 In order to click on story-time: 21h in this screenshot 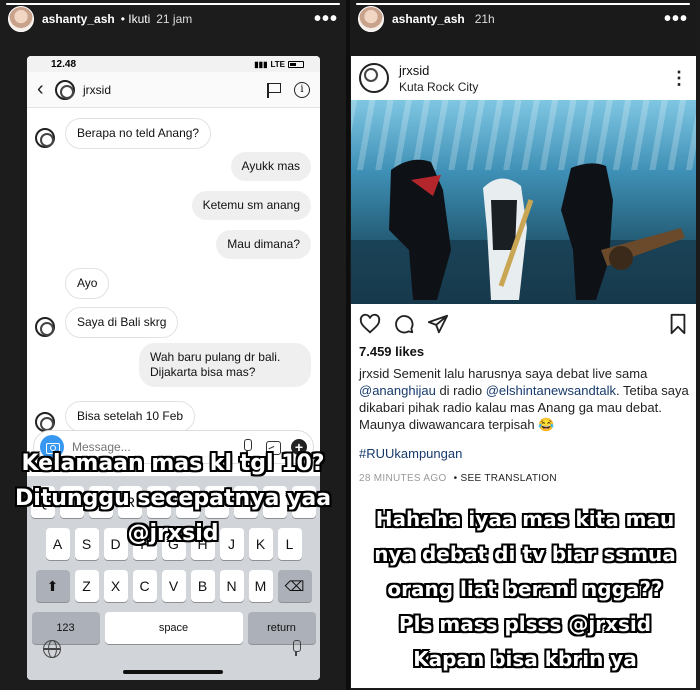, I will do `click(484, 19)`.